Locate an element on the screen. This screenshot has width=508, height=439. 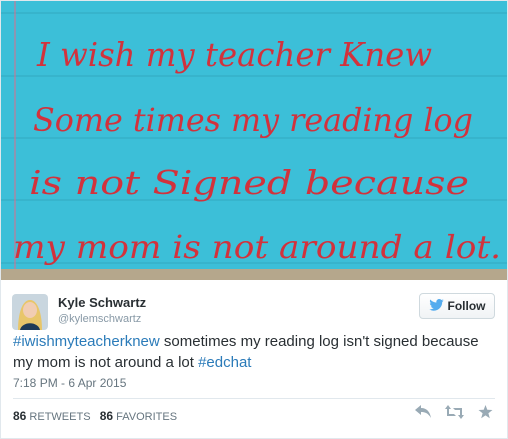
tweet-stats: 86 RETWEETS 86 FAVORITES is located at coordinates (95, 416).